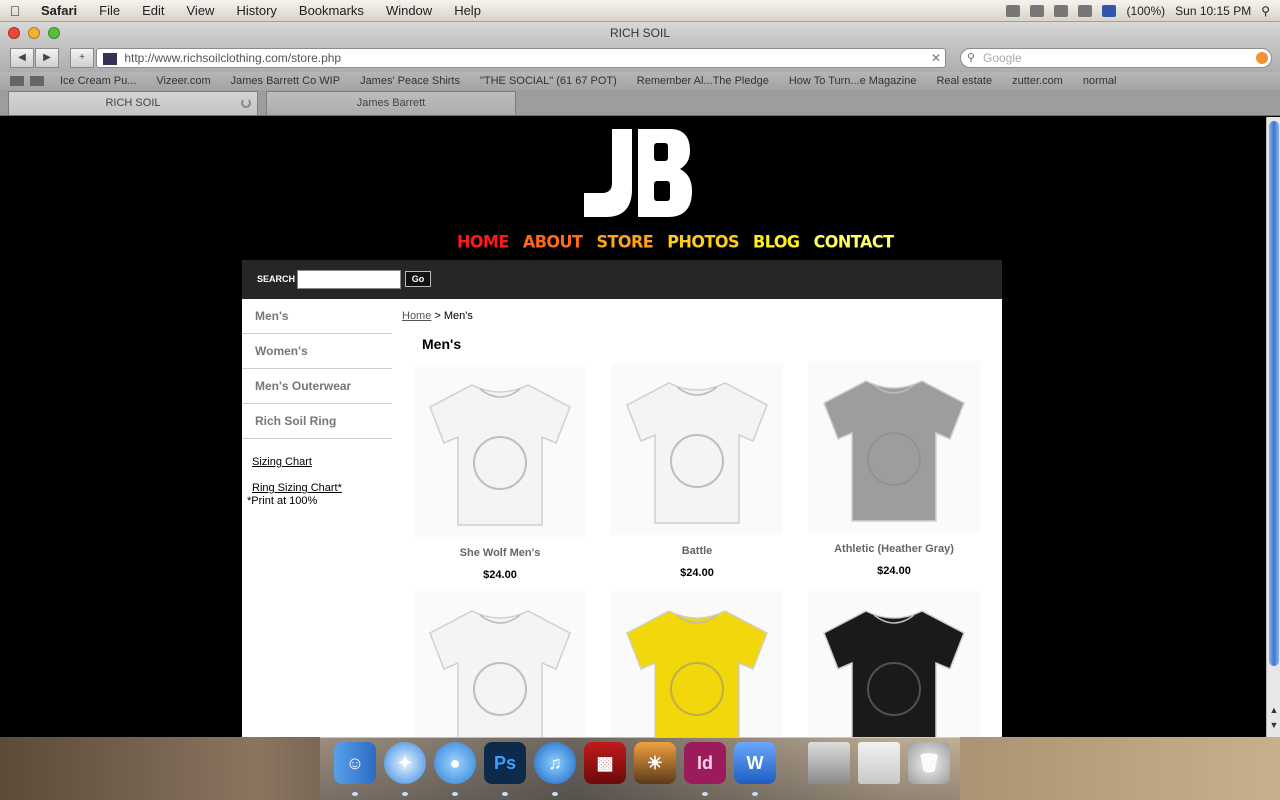 The width and height of the screenshot is (1280, 800). I want to click on search-label: SEARCH, so click(276, 279).